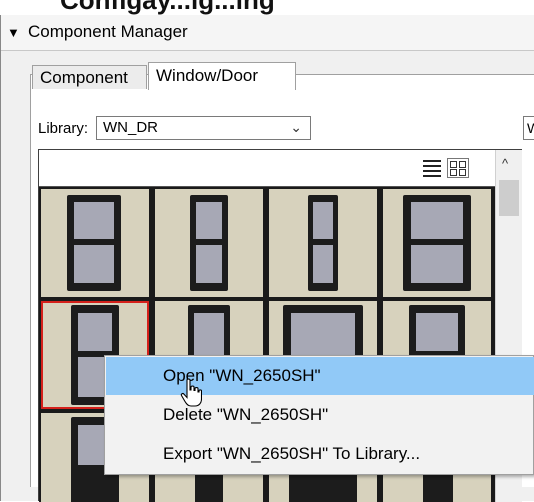 This screenshot has height=502, width=534. Describe the element at coordinates (203, 128) in the screenshot. I see `library-dropdown: WN_DR ⌄` at that location.